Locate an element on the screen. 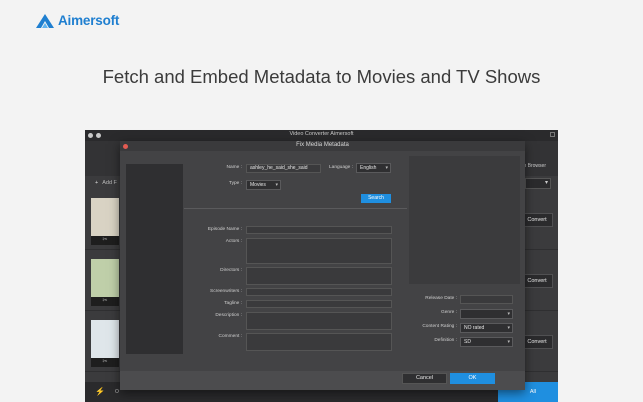 The height and width of the screenshot is (402, 643). genre-select: ▾ is located at coordinates (486, 314).